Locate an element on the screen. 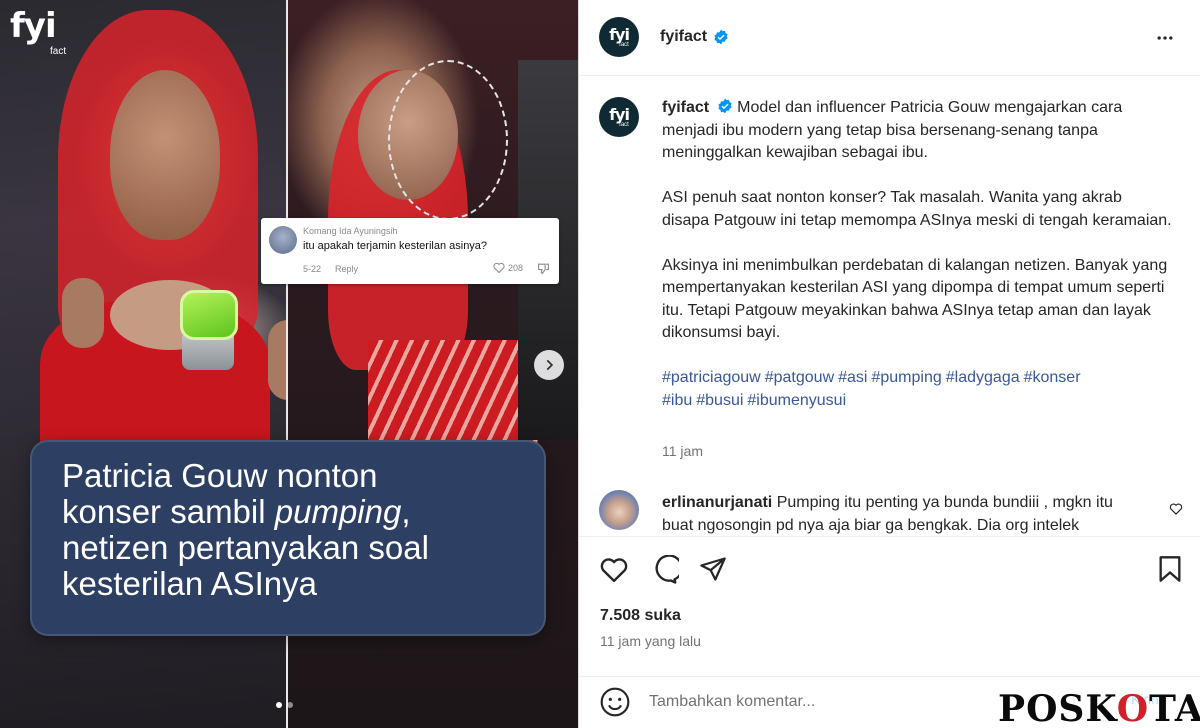 This screenshot has height=728, width=1200. hashtag-link: #ladygaga is located at coordinates (983, 377).